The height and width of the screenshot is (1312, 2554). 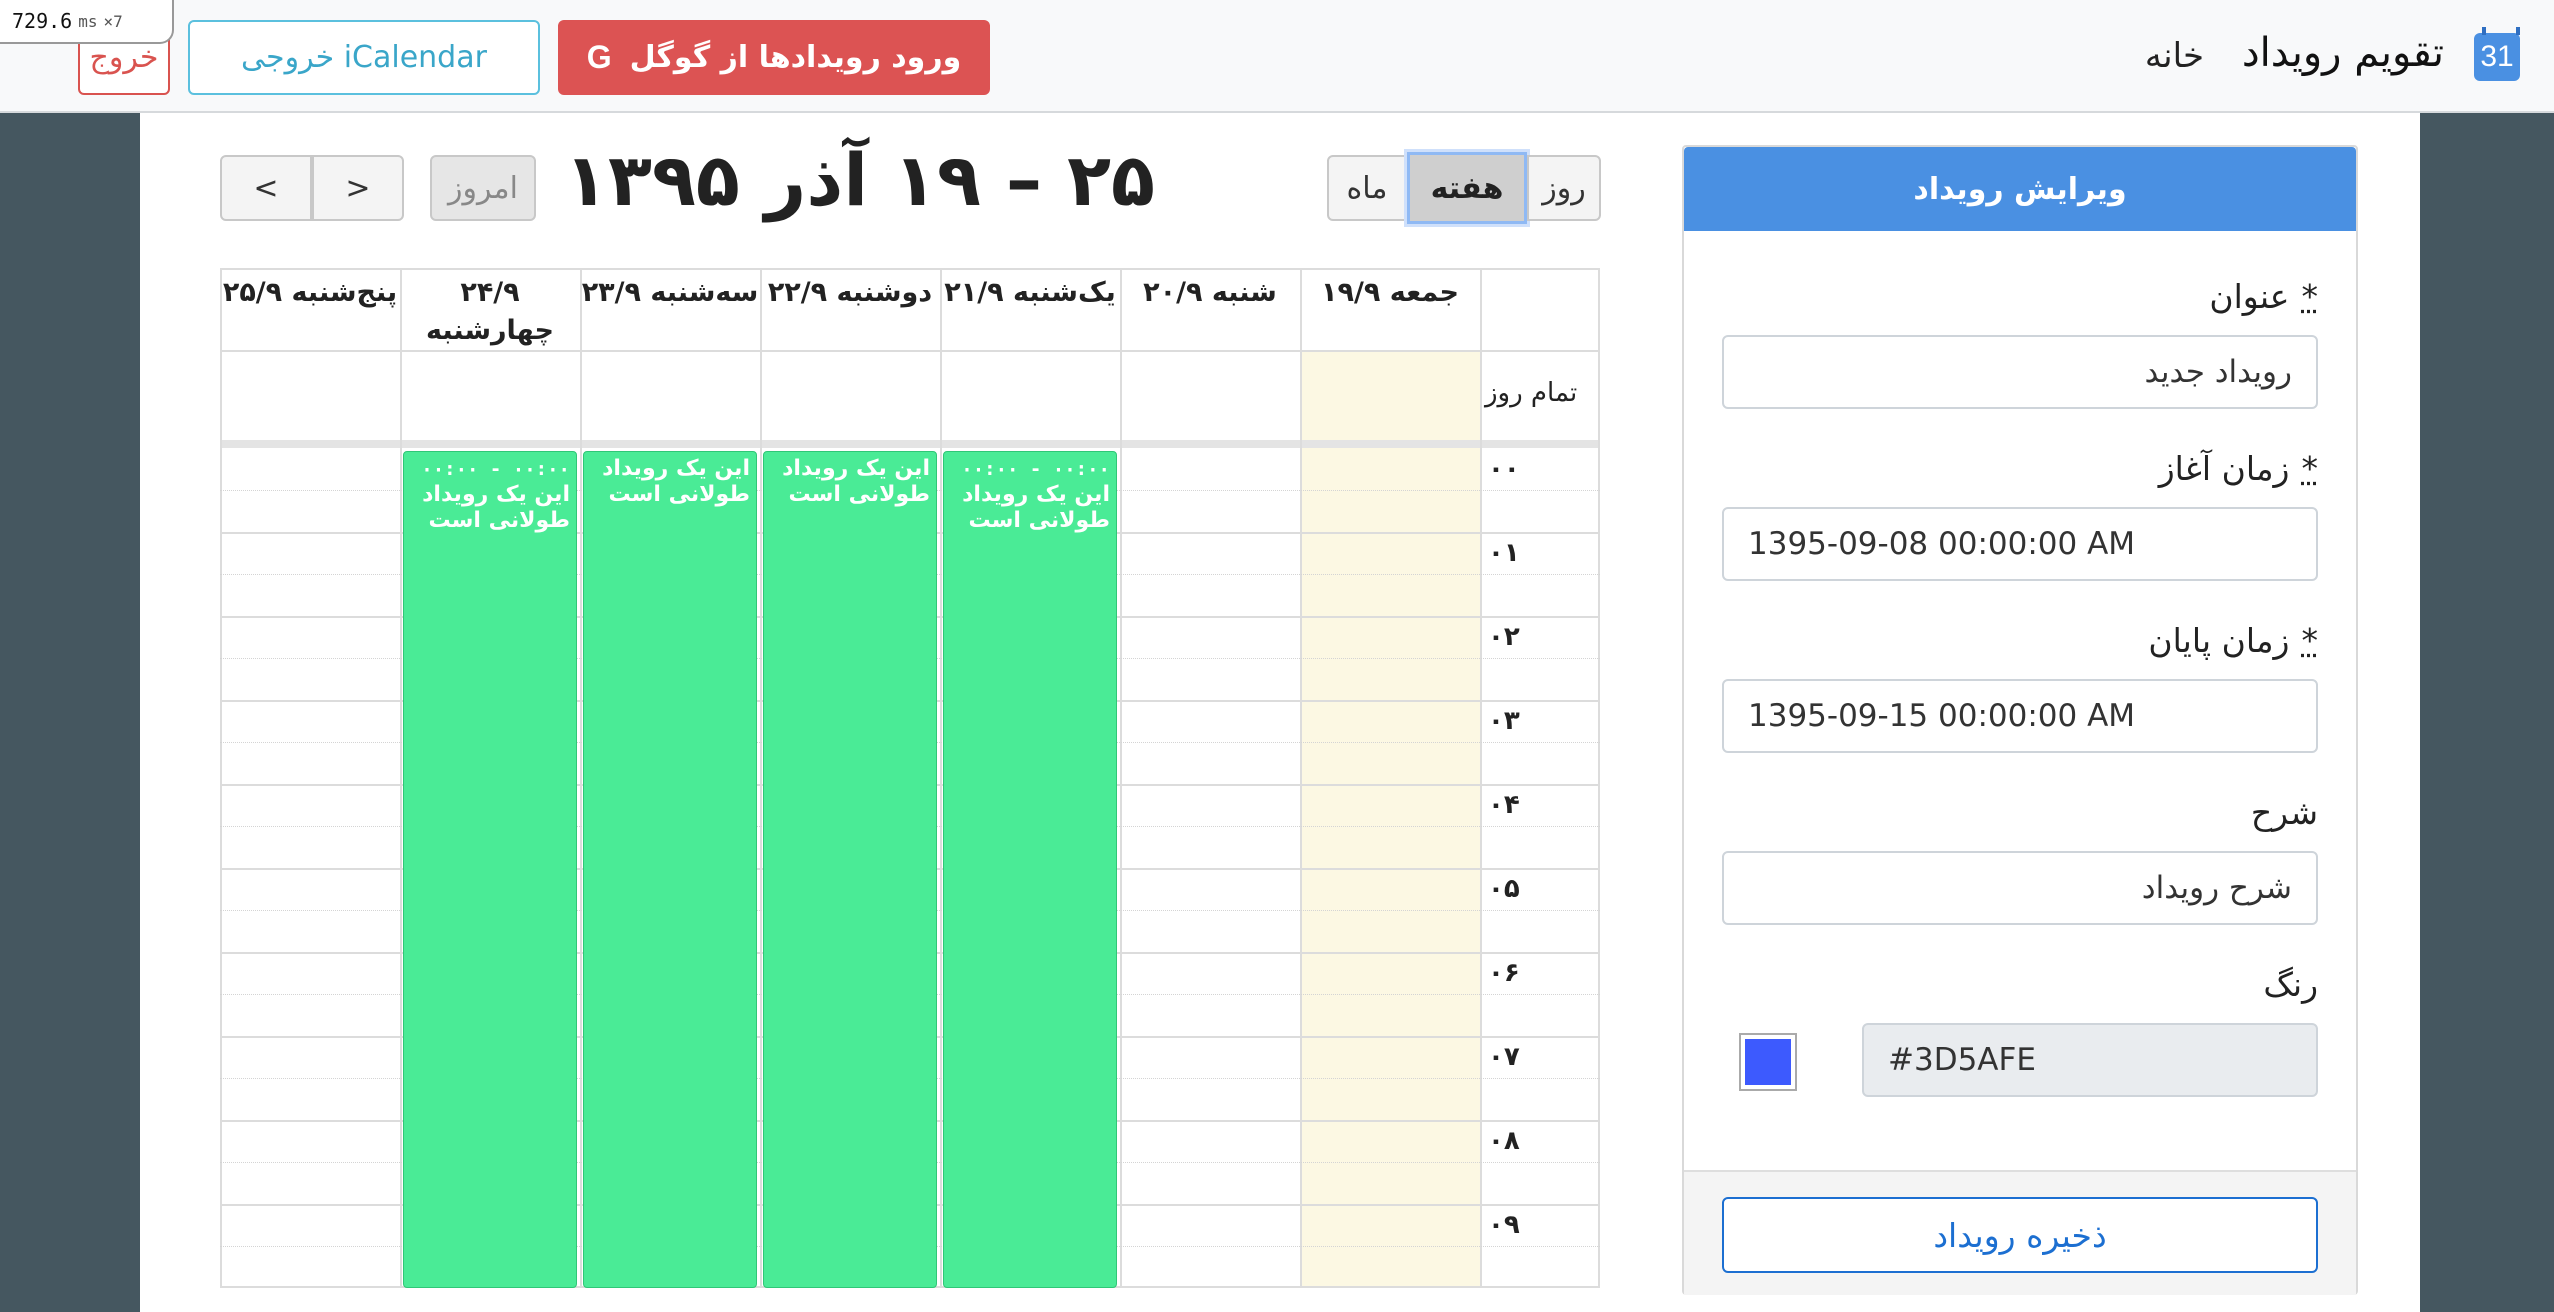 I want to click on hour-label: ۰۹, so click(x=1504, y=1225).